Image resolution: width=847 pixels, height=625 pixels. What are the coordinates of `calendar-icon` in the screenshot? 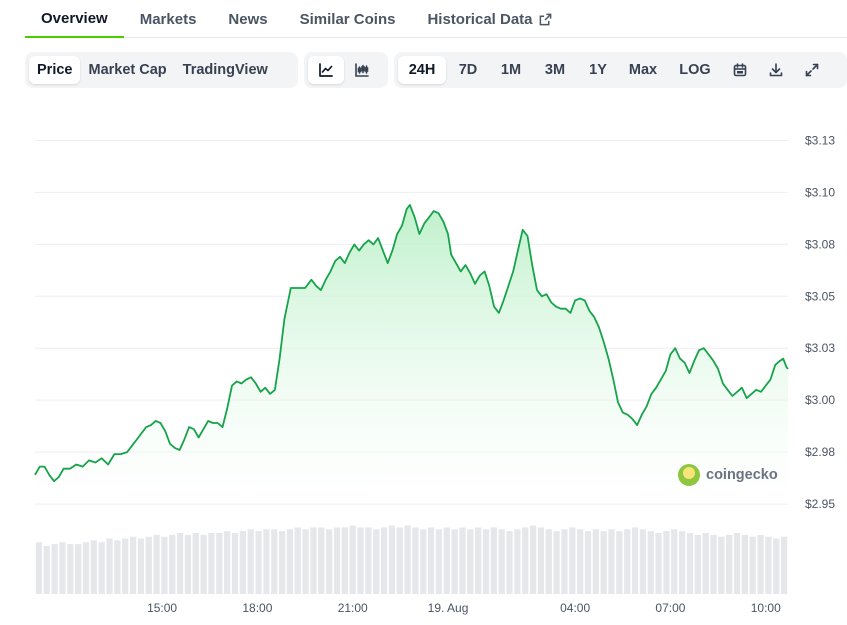 It's located at (740, 70).